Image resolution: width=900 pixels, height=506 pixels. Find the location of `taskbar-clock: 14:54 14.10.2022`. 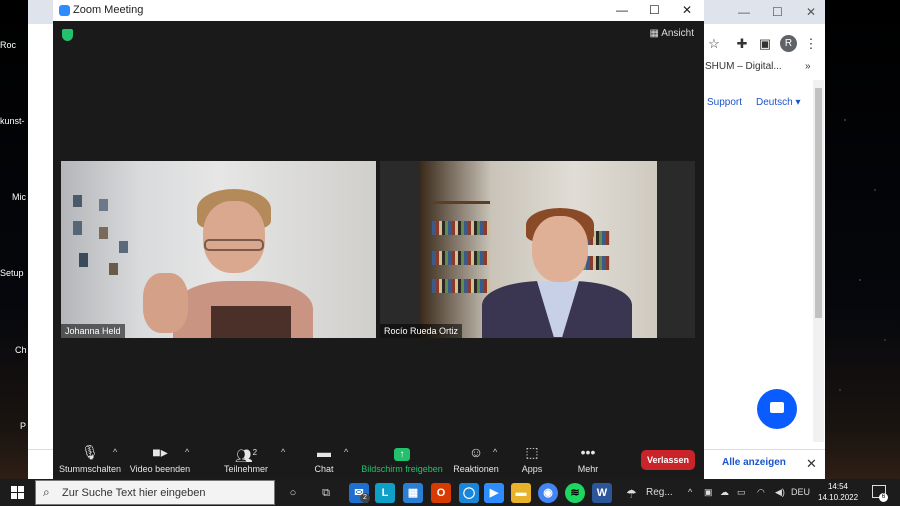

taskbar-clock: 14:54 14.10.2022 is located at coordinates (838, 492).